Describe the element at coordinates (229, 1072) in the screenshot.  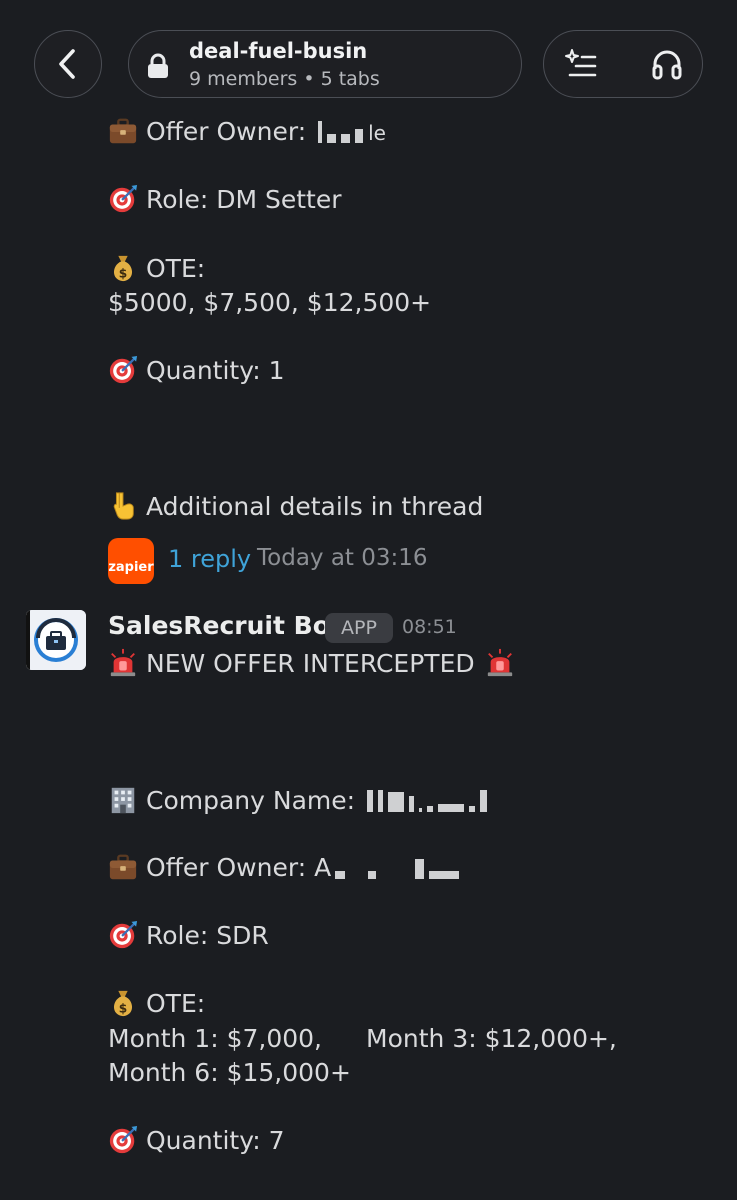
I see `ote-values-line2: Month 6: $15,000+` at that location.